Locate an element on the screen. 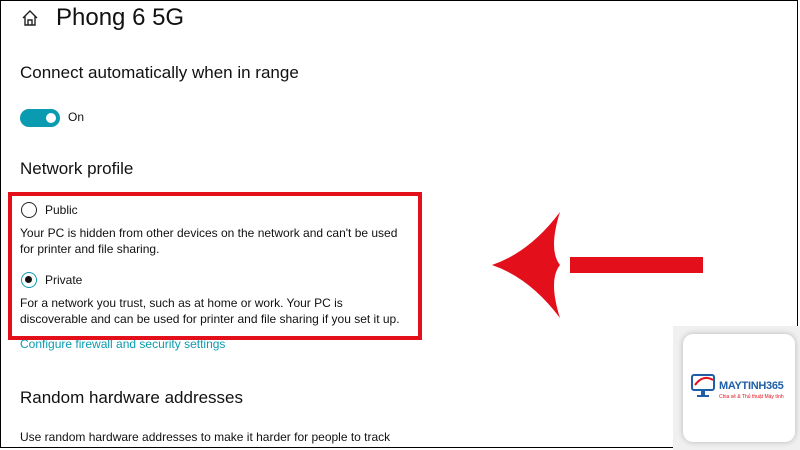 This screenshot has height=450, width=800. network-profile-heading: Network profile is located at coordinates (77, 168).